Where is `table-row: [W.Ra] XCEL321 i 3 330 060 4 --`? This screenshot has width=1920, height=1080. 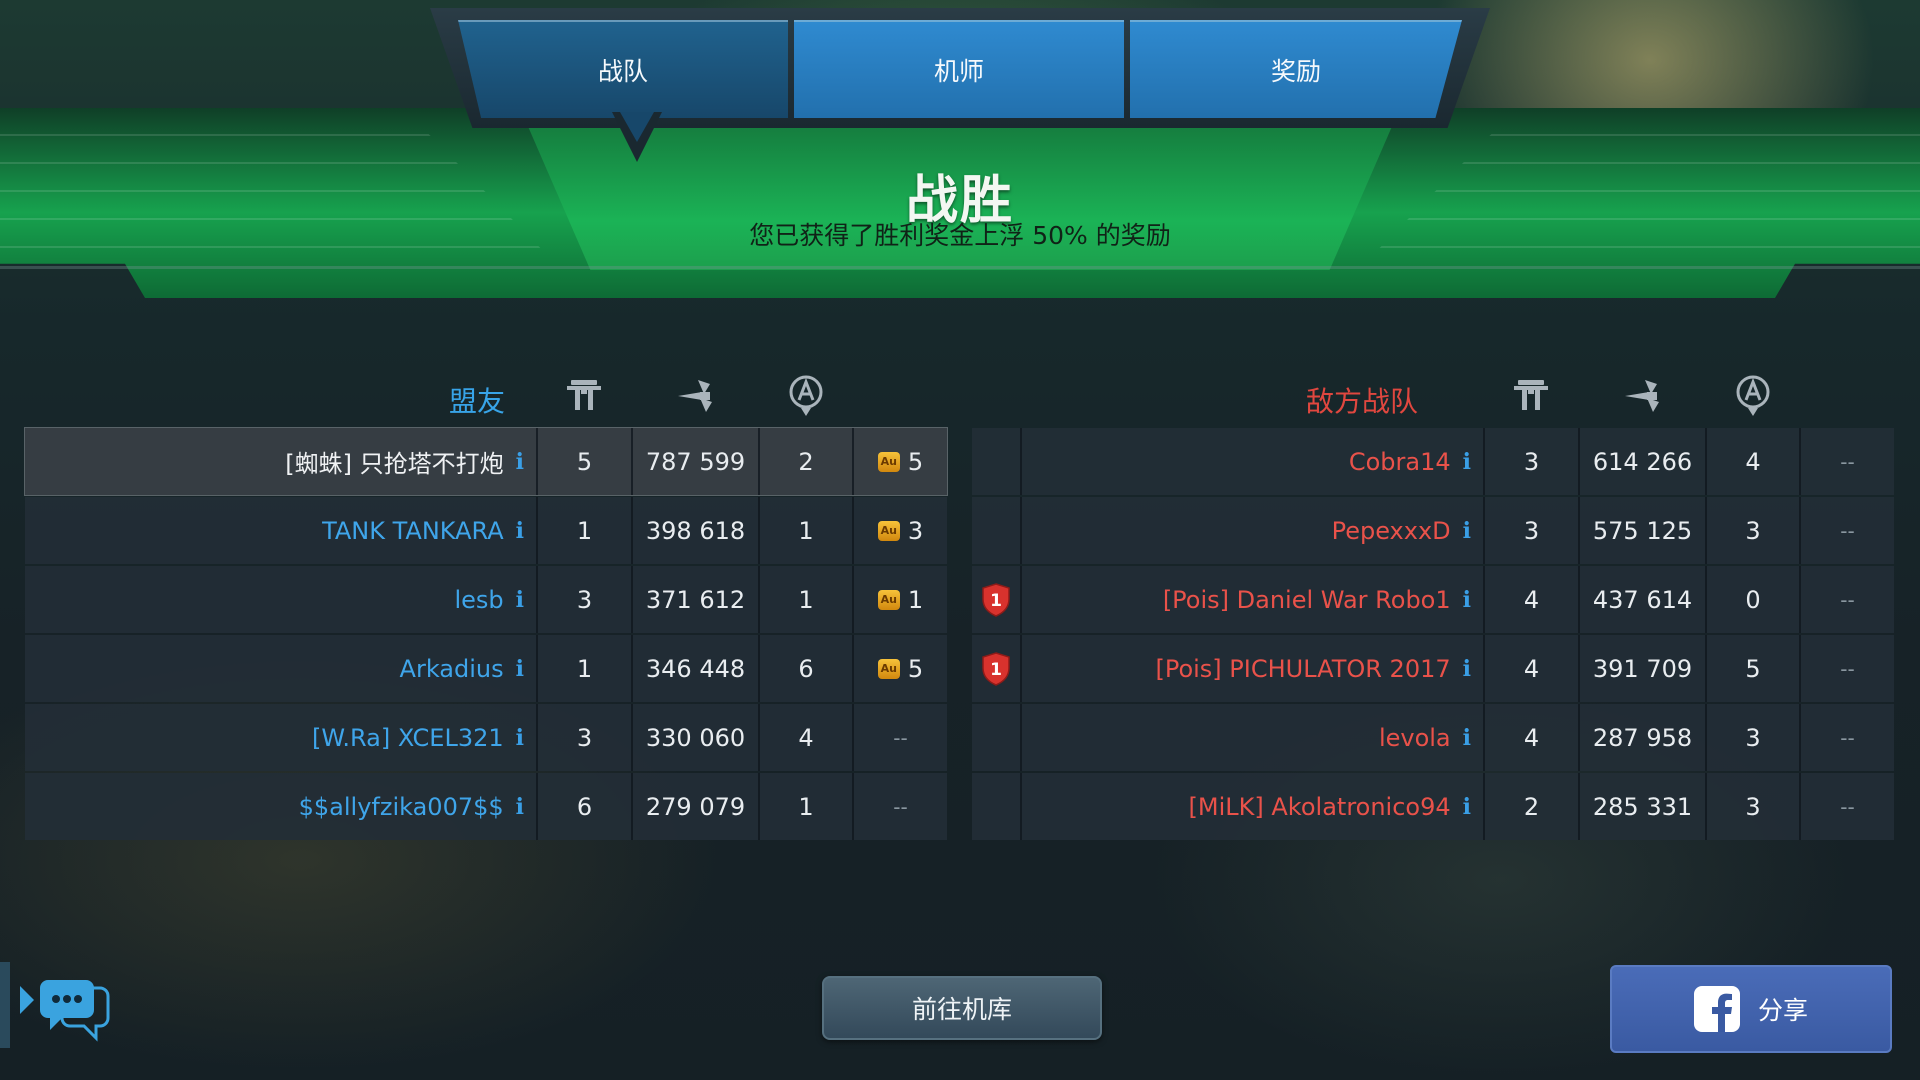
table-row: [W.Ra] XCEL321 i 3 330 060 4 -- is located at coordinates (486, 737).